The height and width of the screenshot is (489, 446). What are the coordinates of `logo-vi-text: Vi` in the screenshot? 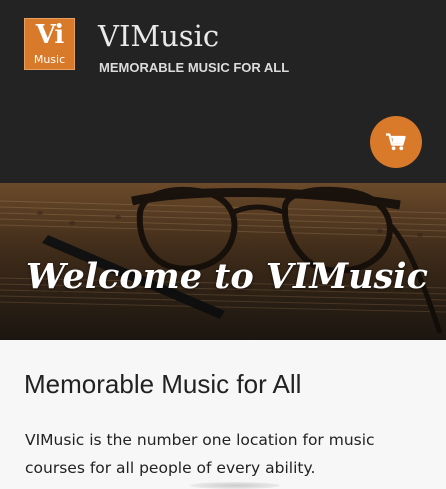 It's located at (50, 35).